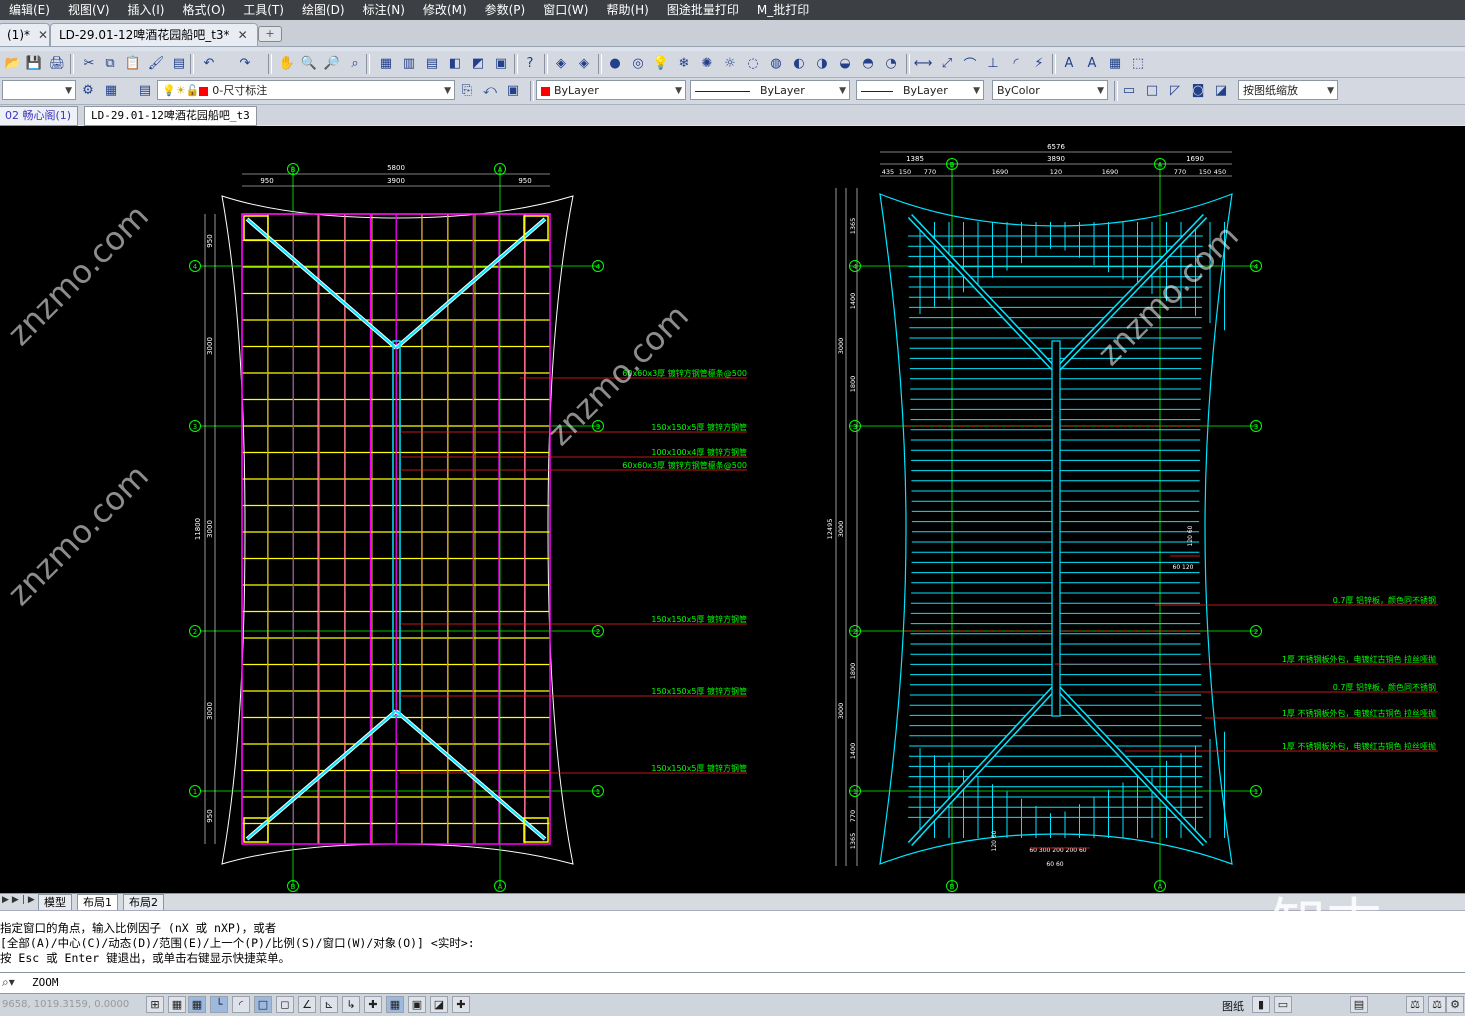 The height and width of the screenshot is (1016, 1465). Describe the element at coordinates (8, 982) in the screenshot. I see `command-search-icon: ⌕▾` at that location.